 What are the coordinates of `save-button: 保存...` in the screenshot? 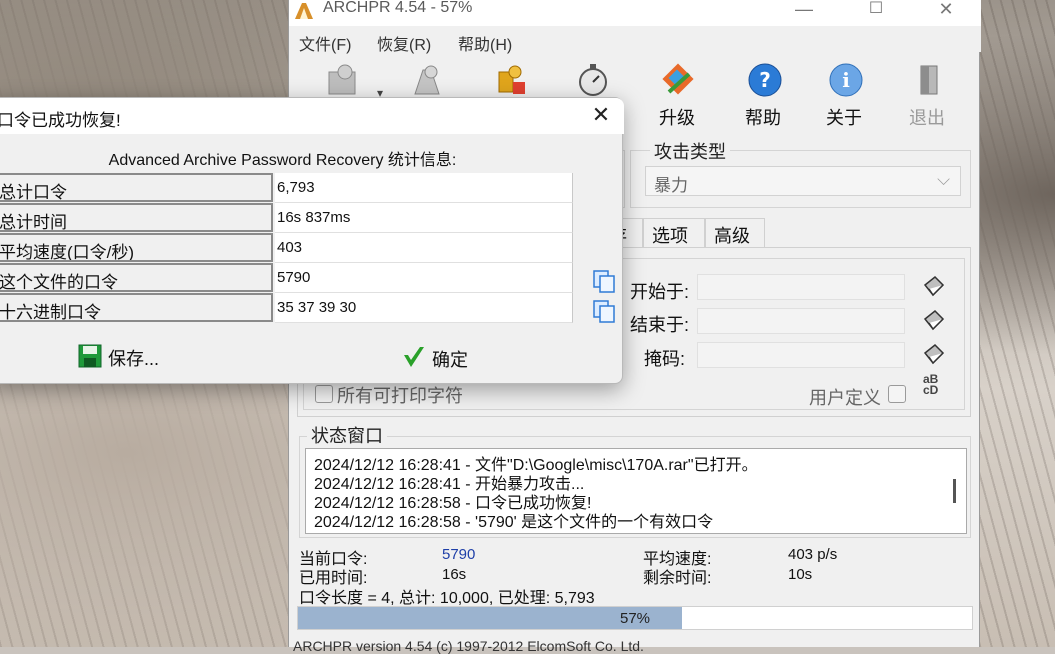 It's located at (133, 357).